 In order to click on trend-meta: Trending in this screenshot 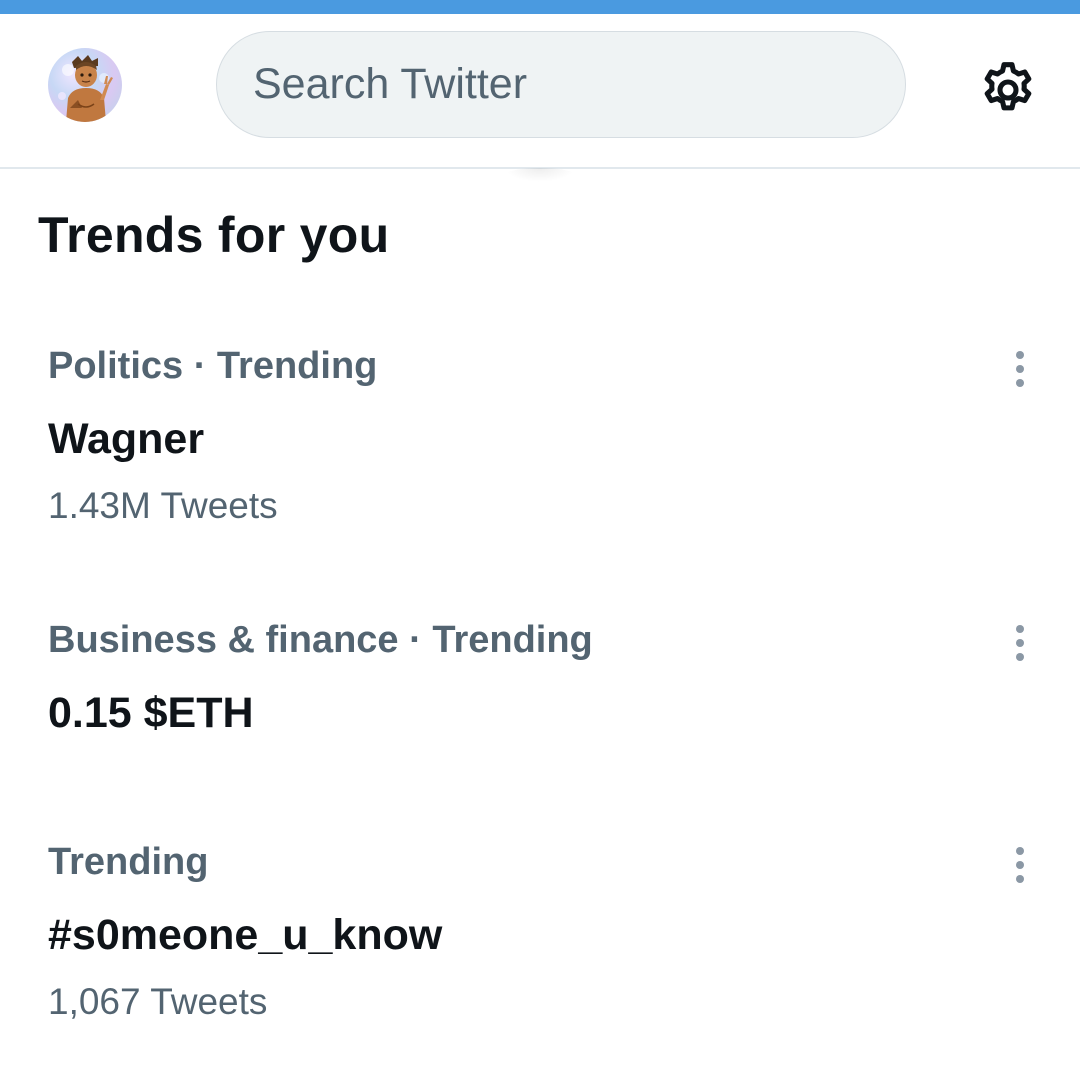, I will do `click(128, 862)`.